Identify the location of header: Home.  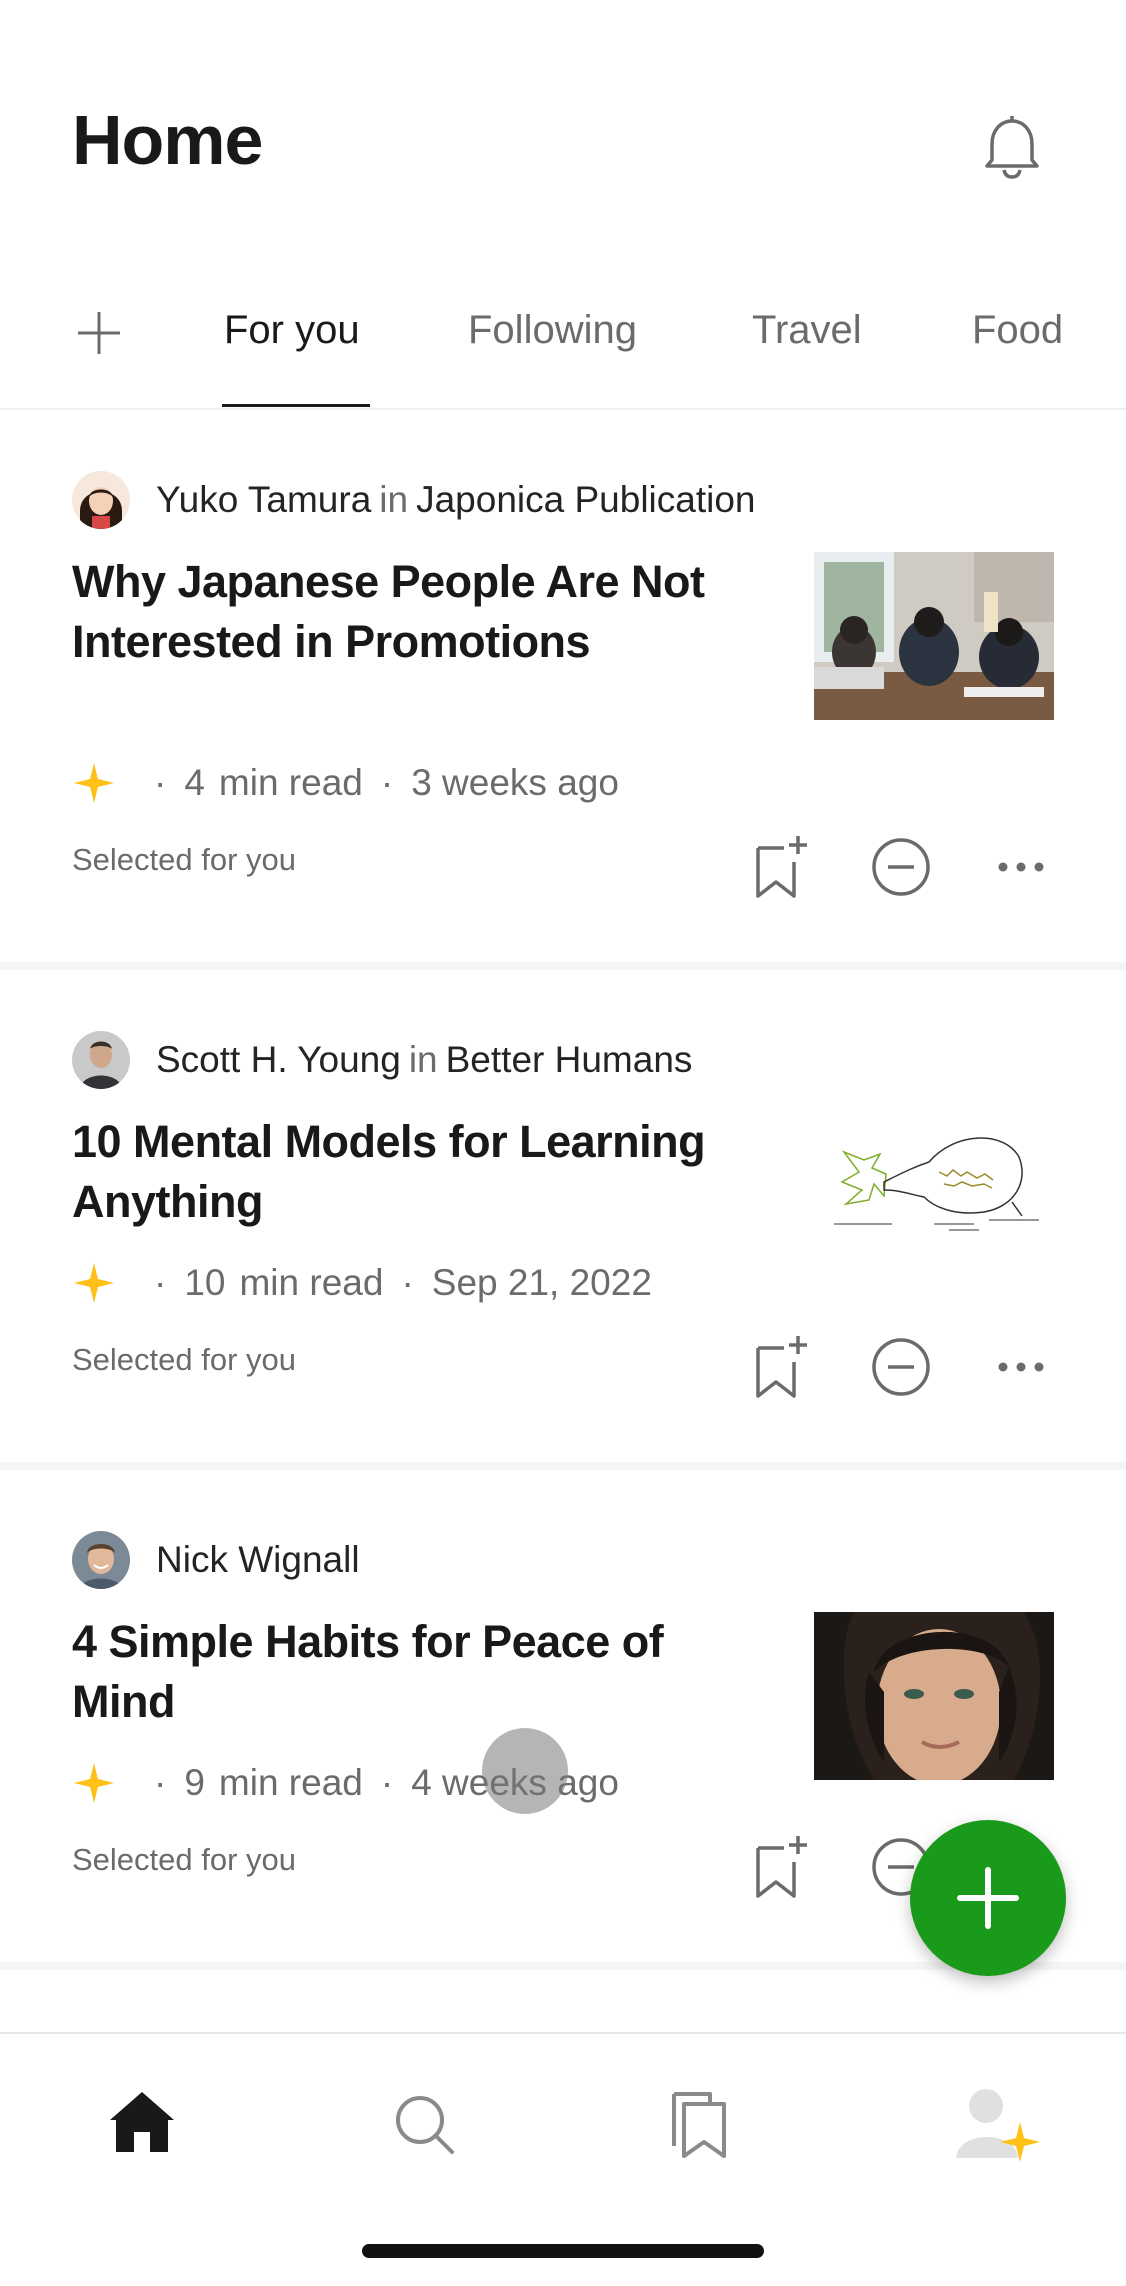
(563, 130).